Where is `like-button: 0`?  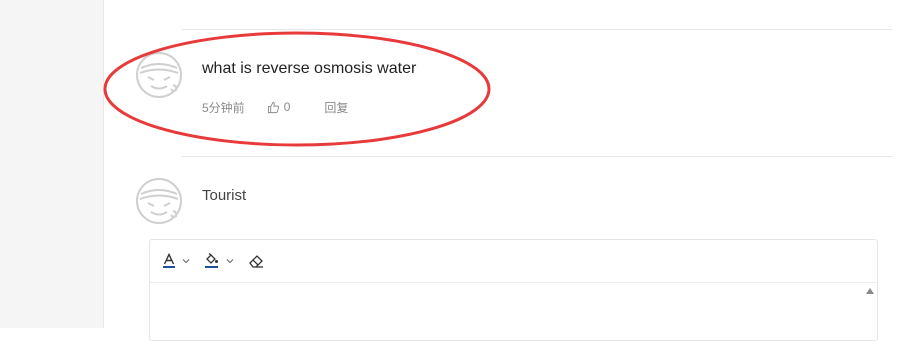
like-button: 0 is located at coordinates (279, 107).